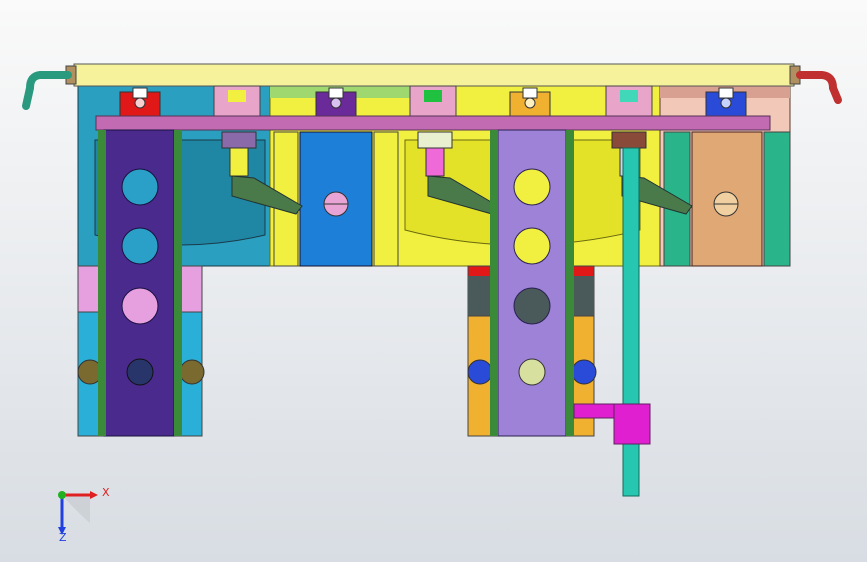 This screenshot has width=867, height=562. What do you see at coordinates (102, 283) in the screenshot?
I see `left-tower-rail-l` at bounding box center [102, 283].